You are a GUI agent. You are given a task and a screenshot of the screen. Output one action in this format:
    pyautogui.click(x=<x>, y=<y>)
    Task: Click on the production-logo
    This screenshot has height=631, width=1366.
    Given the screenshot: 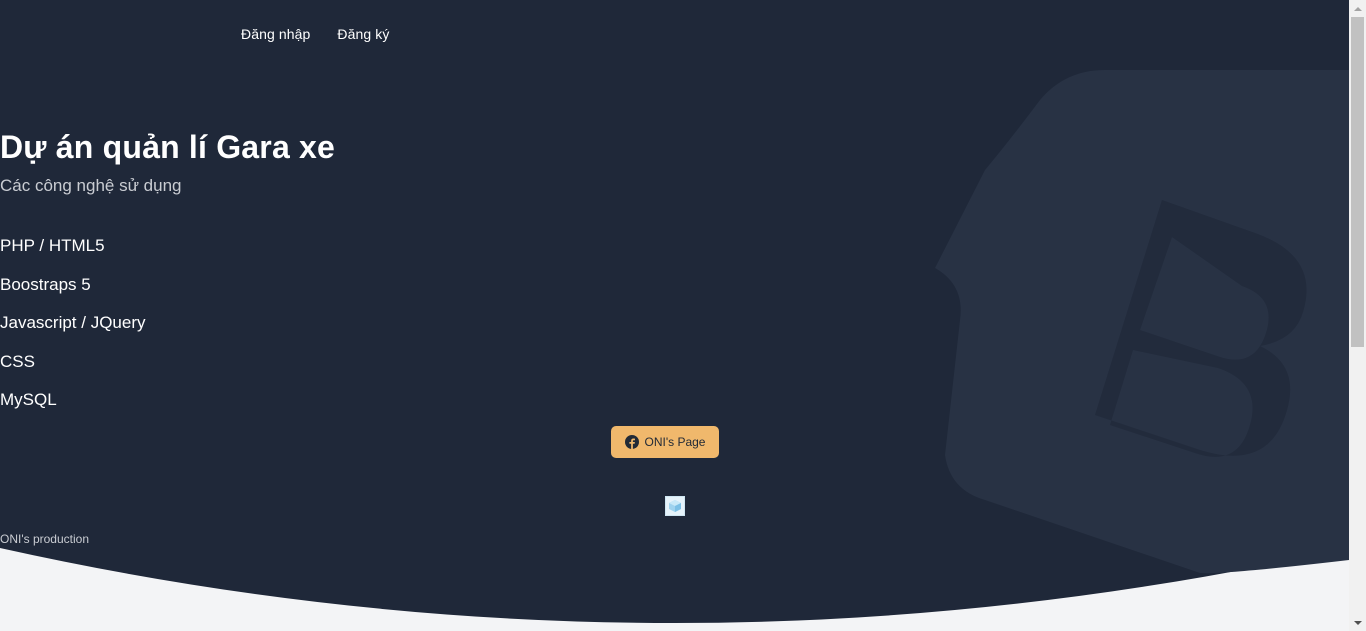 What is the action you would take?
    pyautogui.click(x=675, y=506)
    